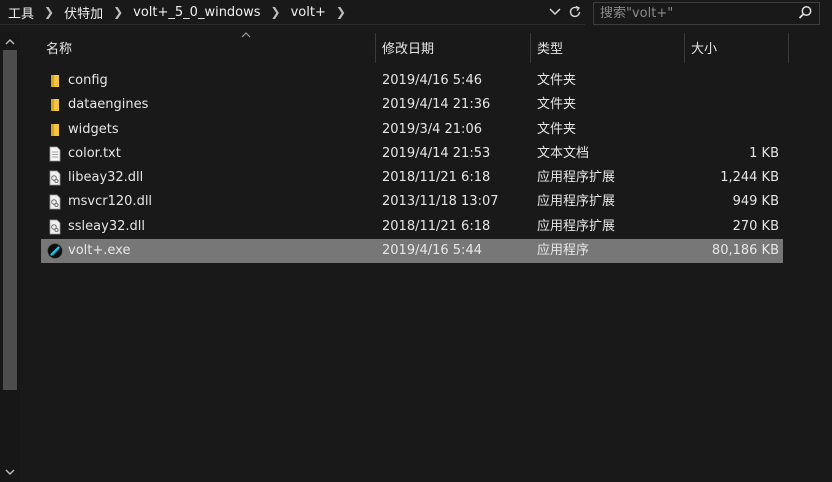  I want to click on search-input, so click(692, 13).